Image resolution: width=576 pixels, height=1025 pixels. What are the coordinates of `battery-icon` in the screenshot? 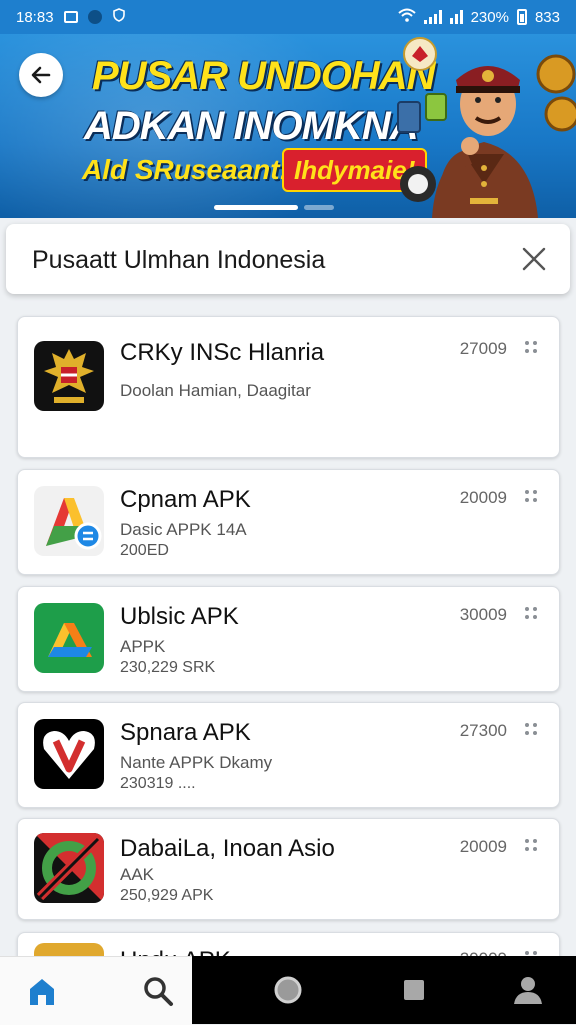 It's located at (521, 17).